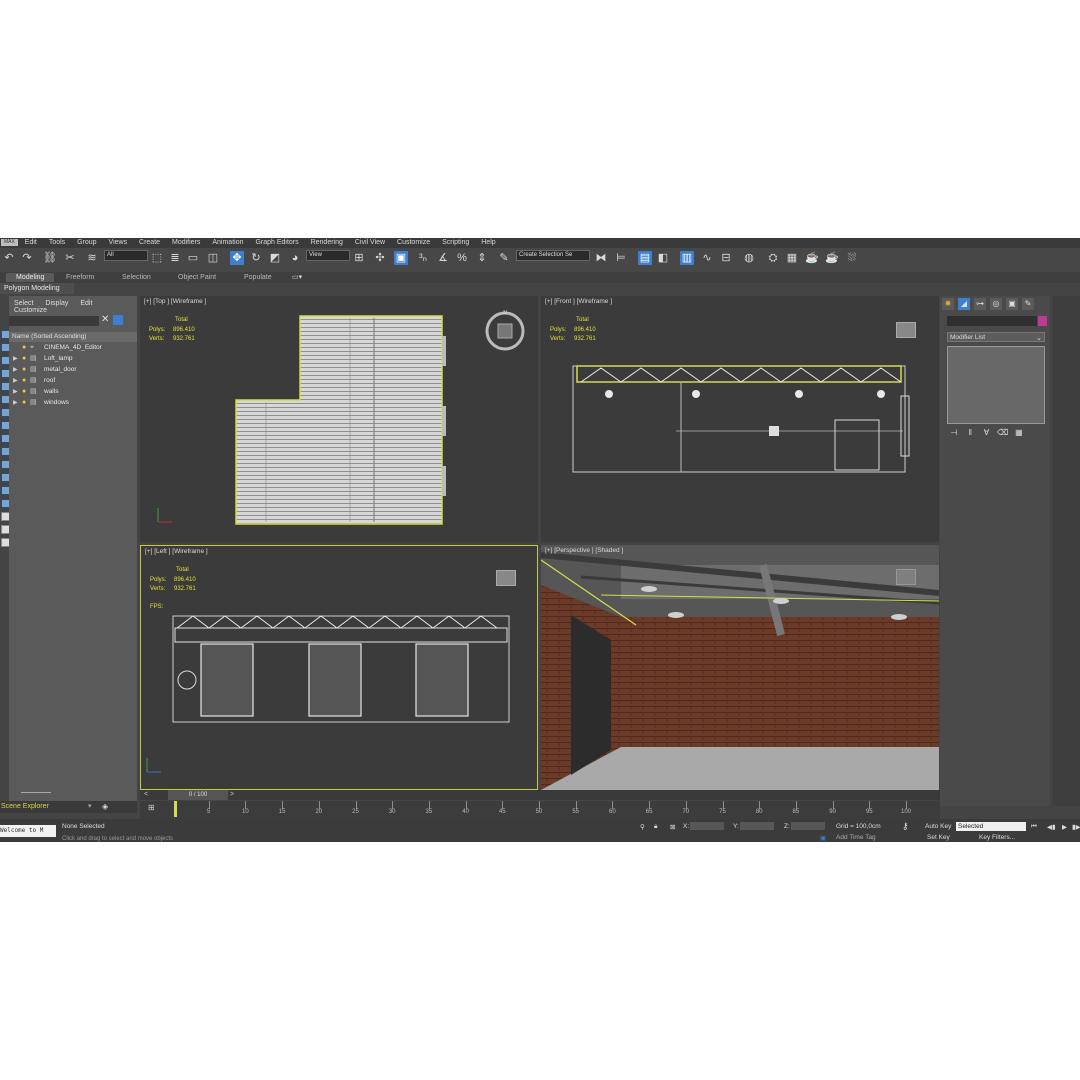  I want to click on menu-edit-se: Edit, so click(86, 303).